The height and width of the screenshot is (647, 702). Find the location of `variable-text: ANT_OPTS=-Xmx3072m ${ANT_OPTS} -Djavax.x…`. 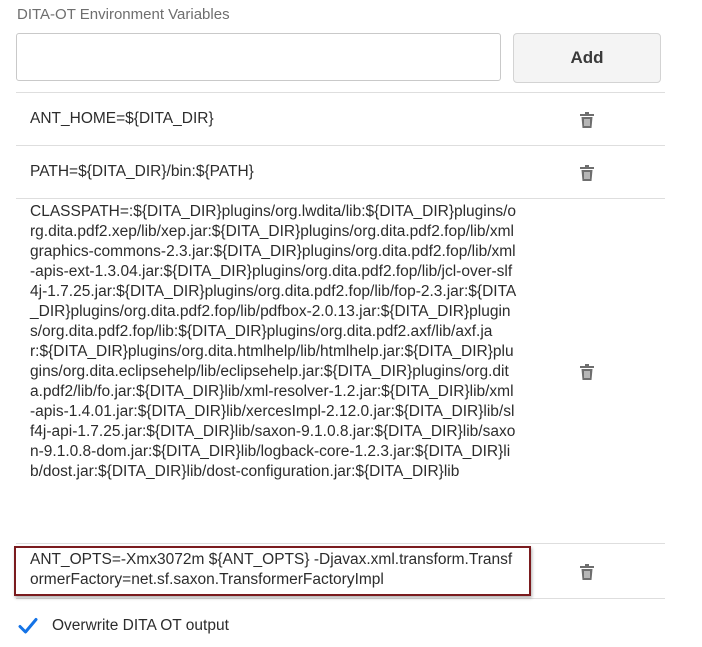

variable-text: ANT_OPTS=-Xmx3072m ${ANT_OPTS} -Djavax.x… is located at coordinates (271, 569).